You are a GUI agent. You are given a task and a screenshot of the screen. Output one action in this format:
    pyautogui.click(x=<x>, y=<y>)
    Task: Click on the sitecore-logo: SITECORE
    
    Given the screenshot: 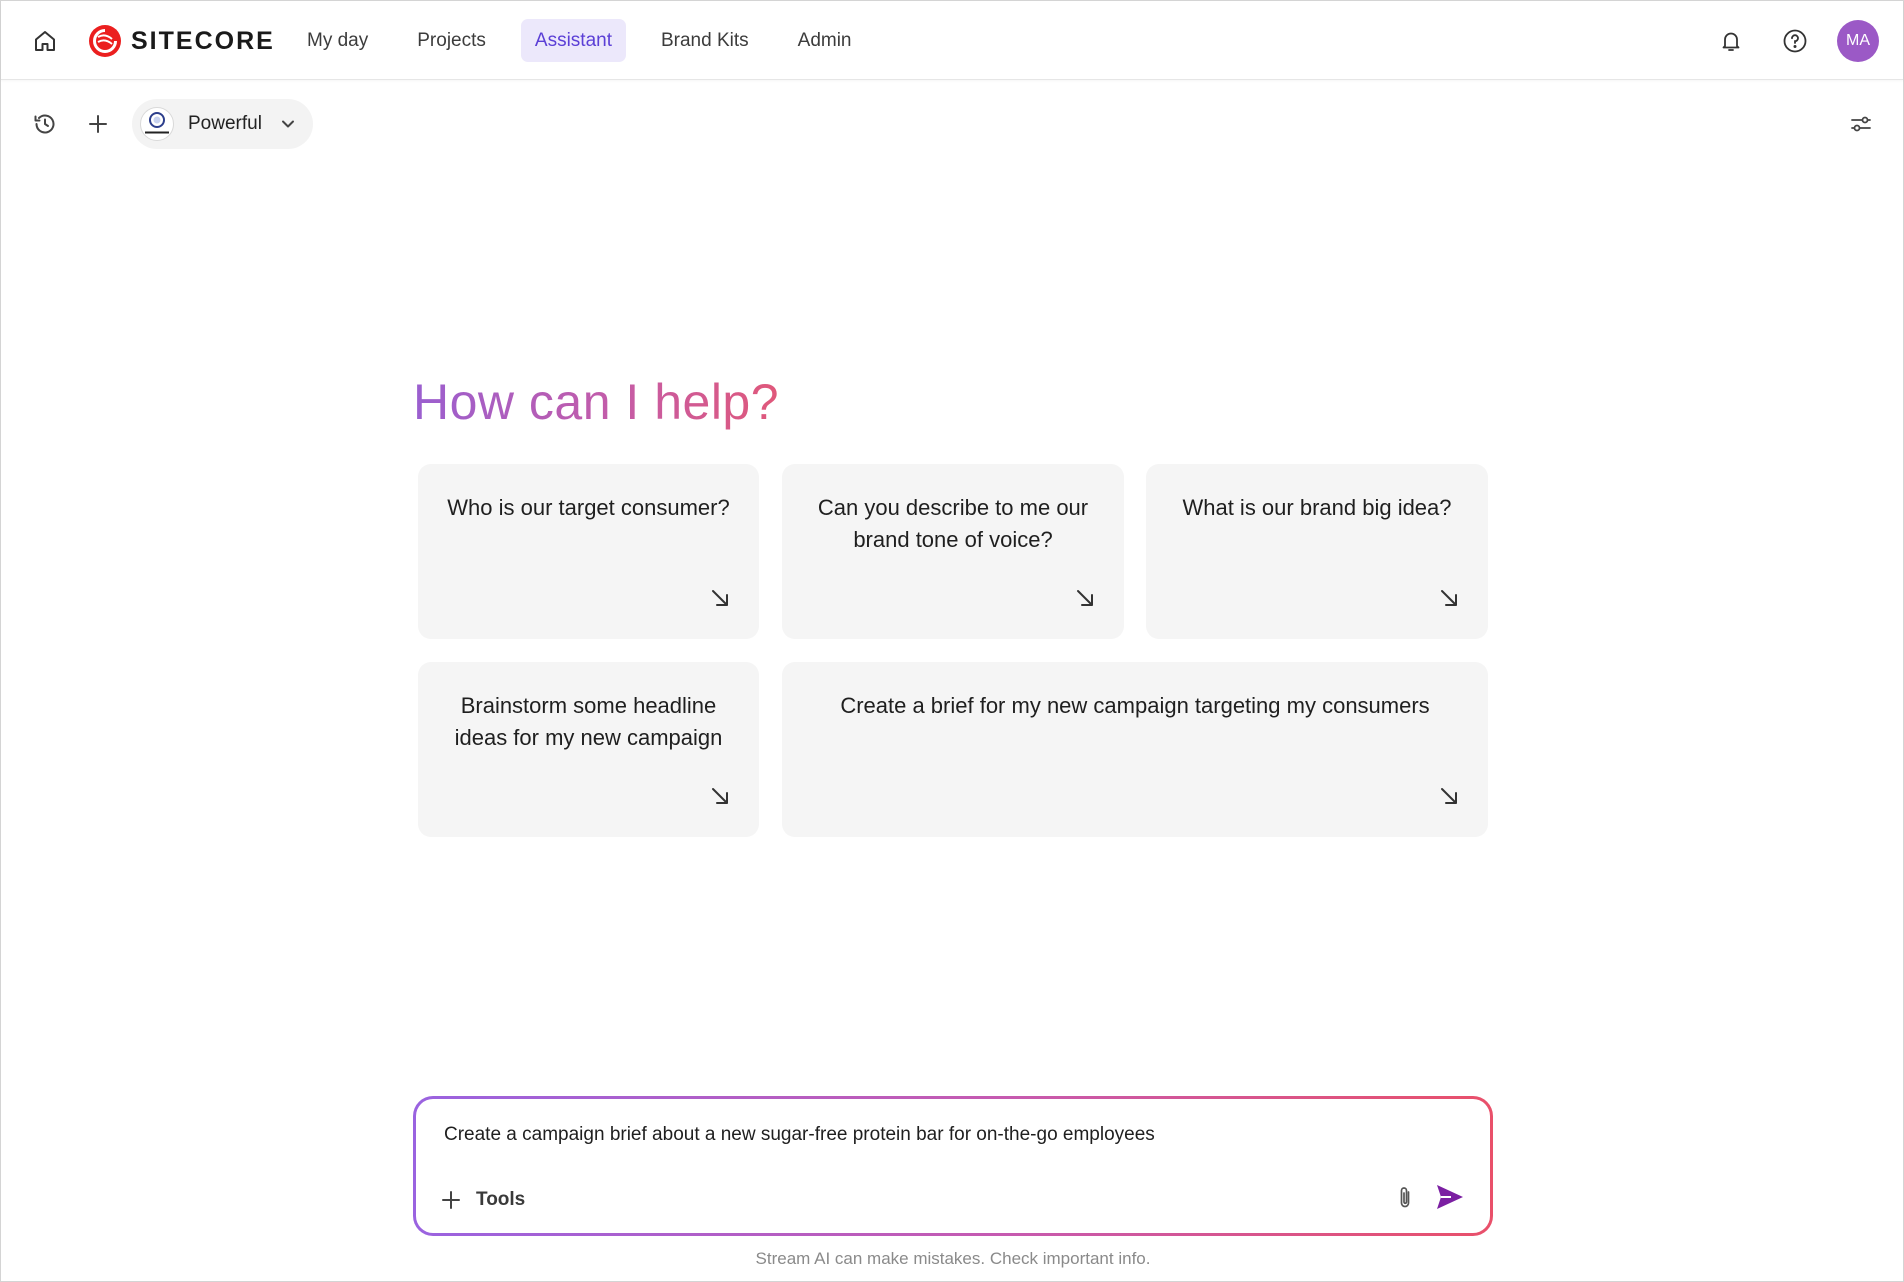 What is the action you would take?
    pyautogui.click(x=181, y=41)
    